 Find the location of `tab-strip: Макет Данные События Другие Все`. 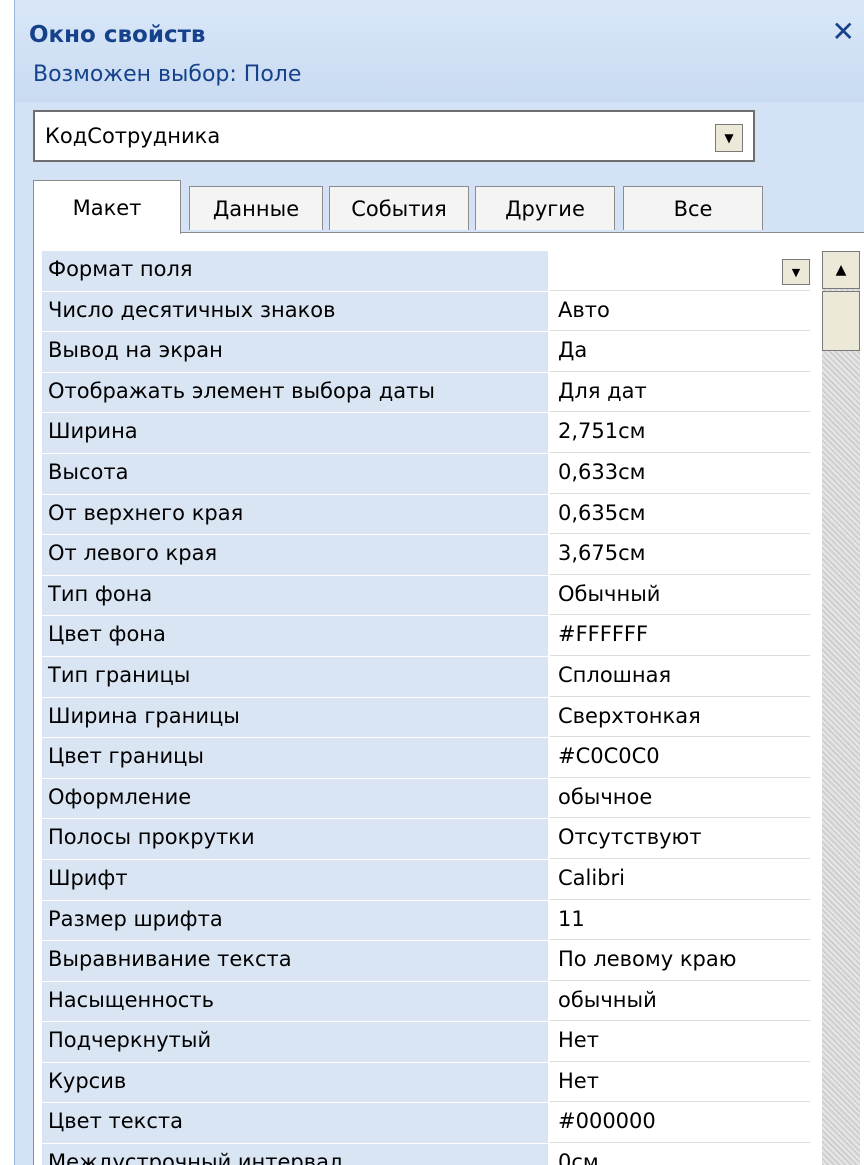

tab-strip: Макет Данные События Другие Все is located at coordinates (399, 207).